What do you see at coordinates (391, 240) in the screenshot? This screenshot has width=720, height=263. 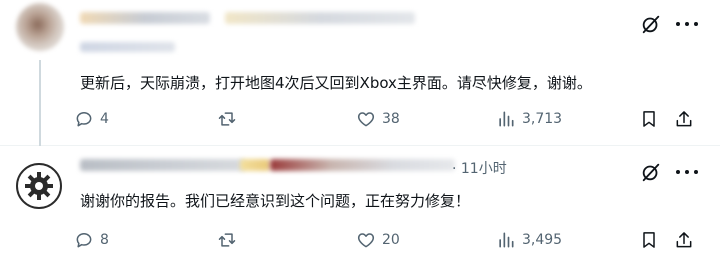 I see `like-count: 20` at bounding box center [391, 240].